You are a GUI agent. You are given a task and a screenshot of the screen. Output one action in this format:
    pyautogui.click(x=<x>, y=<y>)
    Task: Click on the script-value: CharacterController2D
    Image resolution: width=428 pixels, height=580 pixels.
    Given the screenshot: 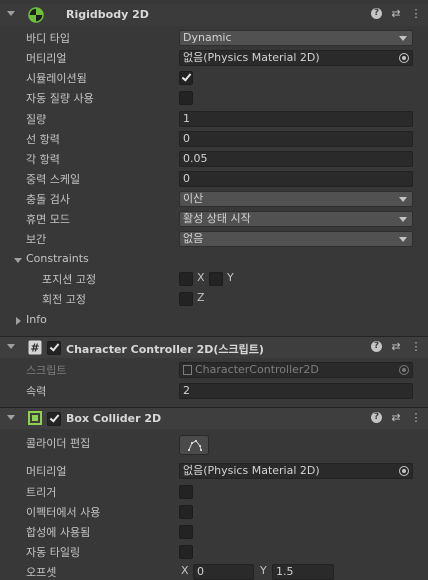 What is the action you would take?
    pyautogui.click(x=257, y=369)
    